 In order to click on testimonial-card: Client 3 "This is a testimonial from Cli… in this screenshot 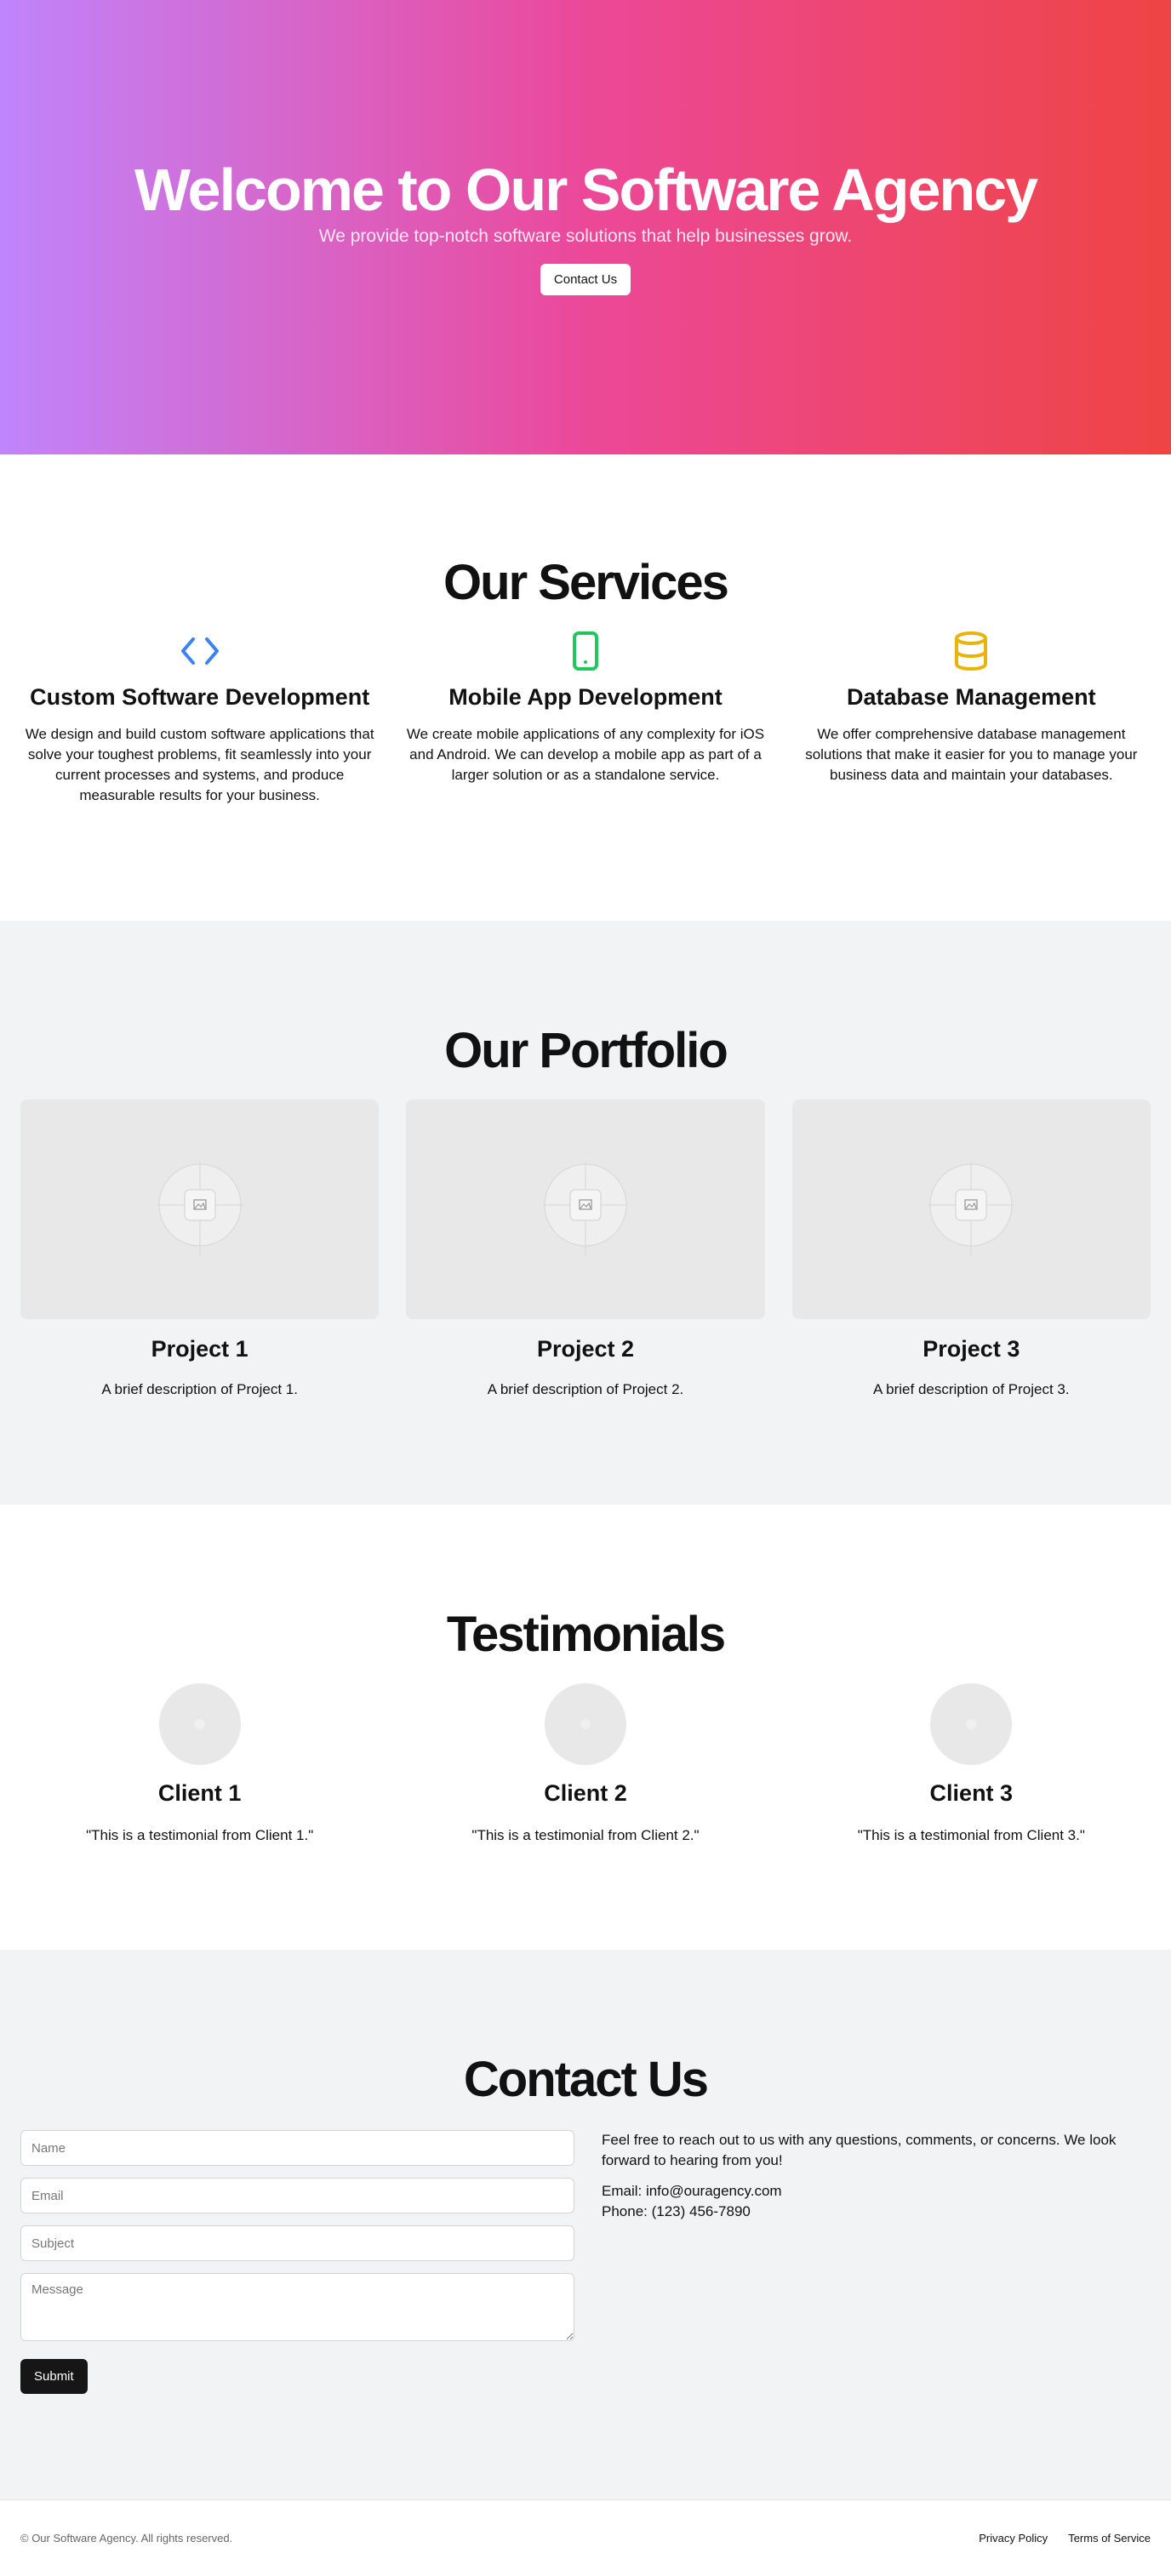, I will do `click(971, 1763)`.